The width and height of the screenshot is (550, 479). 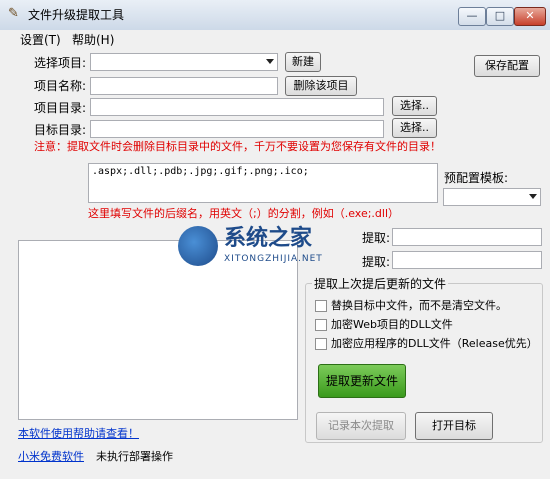 What do you see at coordinates (94, 56) in the screenshot?
I see `select-project-value` at bounding box center [94, 56].